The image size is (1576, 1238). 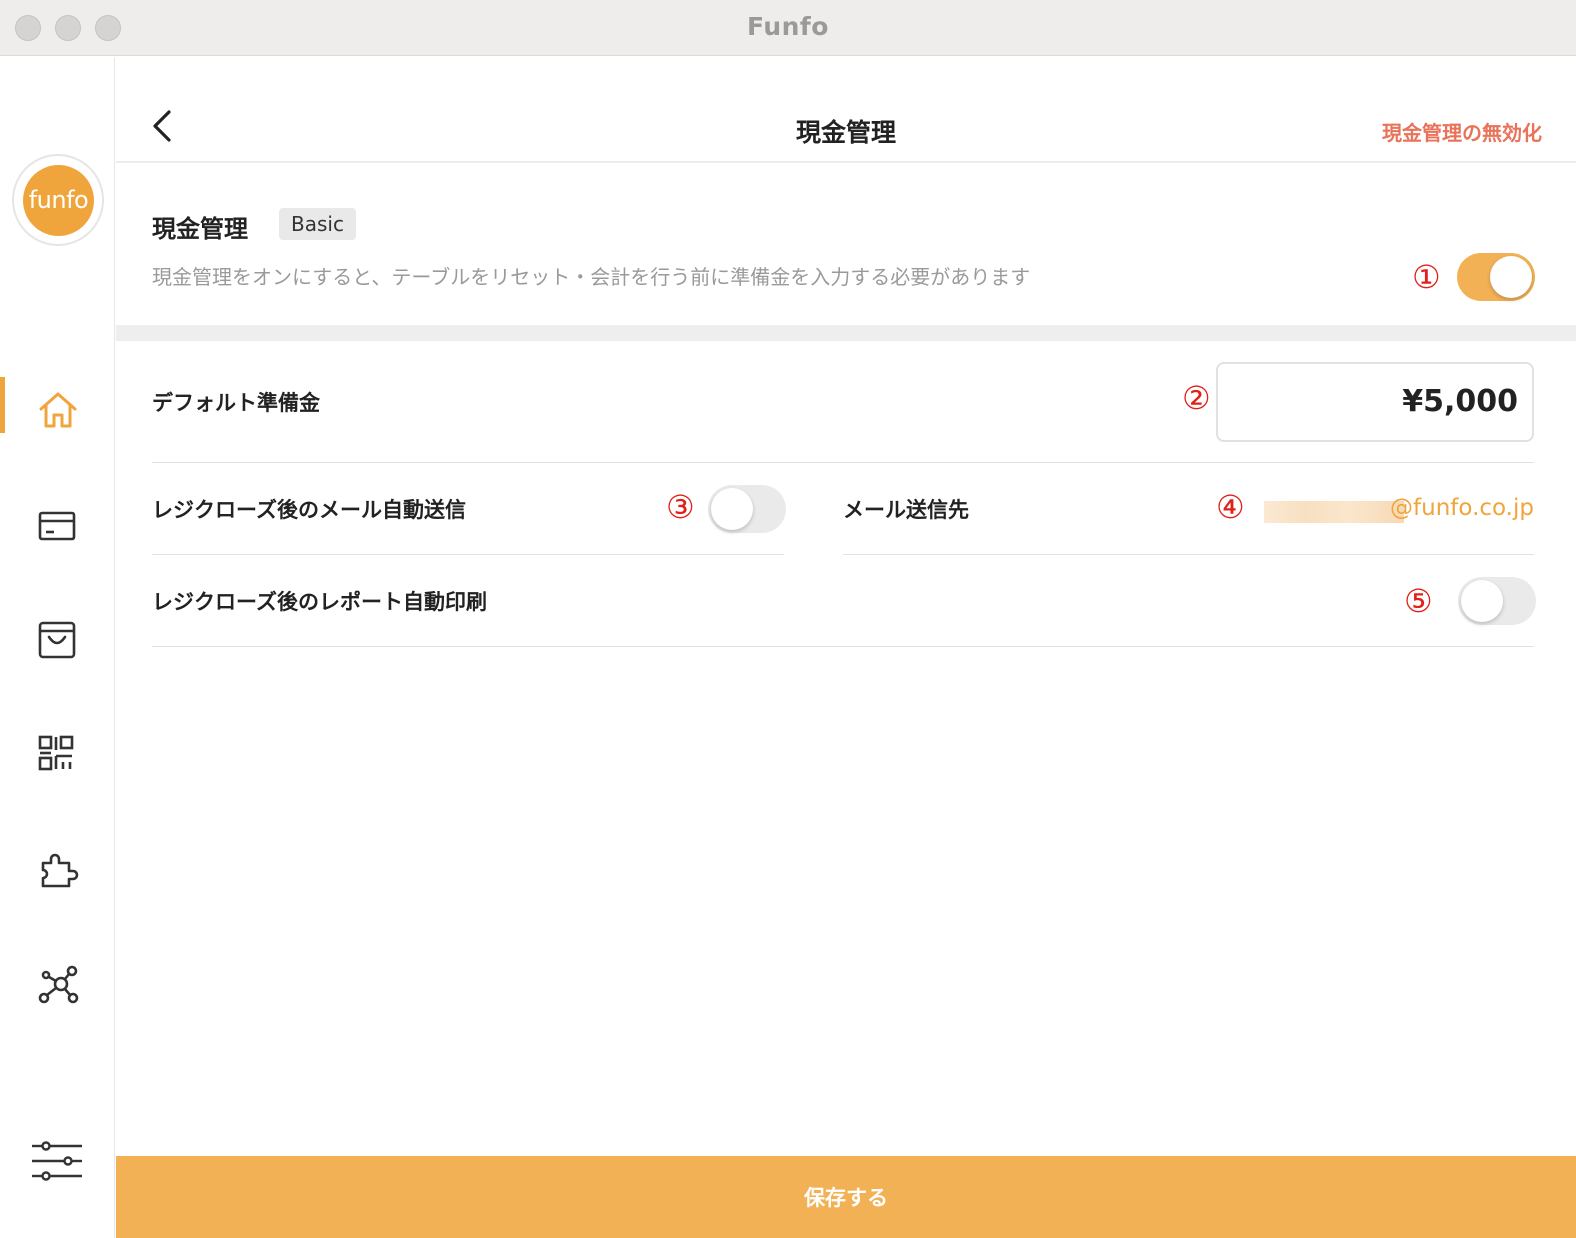 I want to click on sidebar-item-integrations, so click(x=57, y=982).